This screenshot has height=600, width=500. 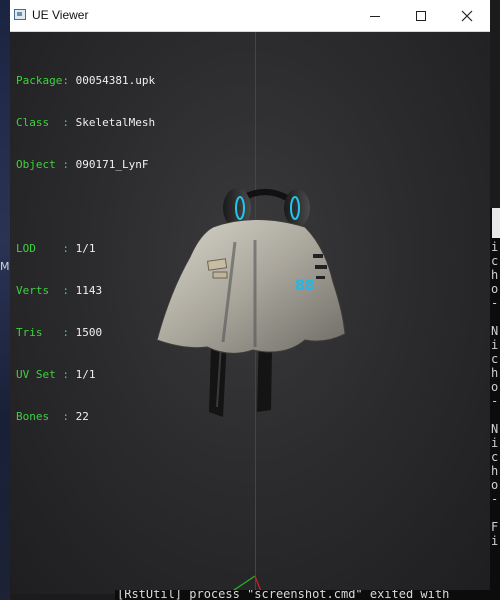 What do you see at coordinates (42, 80) in the screenshot?
I see `package-label: Package:` at bounding box center [42, 80].